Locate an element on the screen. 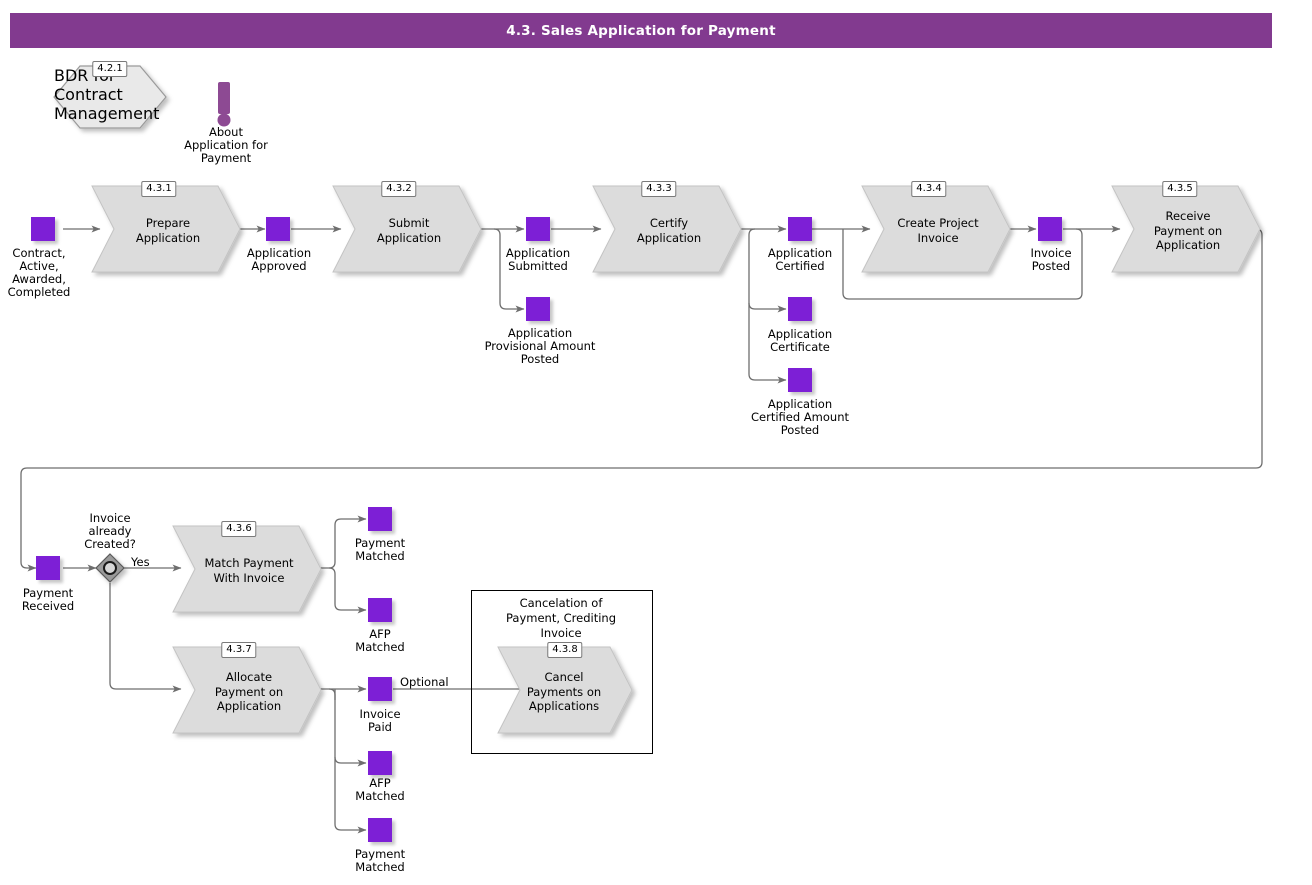 The height and width of the screenshot is (885, 1312). event-label-invoice-posted: Invoice Posted is located at coordinates (1051, 259).